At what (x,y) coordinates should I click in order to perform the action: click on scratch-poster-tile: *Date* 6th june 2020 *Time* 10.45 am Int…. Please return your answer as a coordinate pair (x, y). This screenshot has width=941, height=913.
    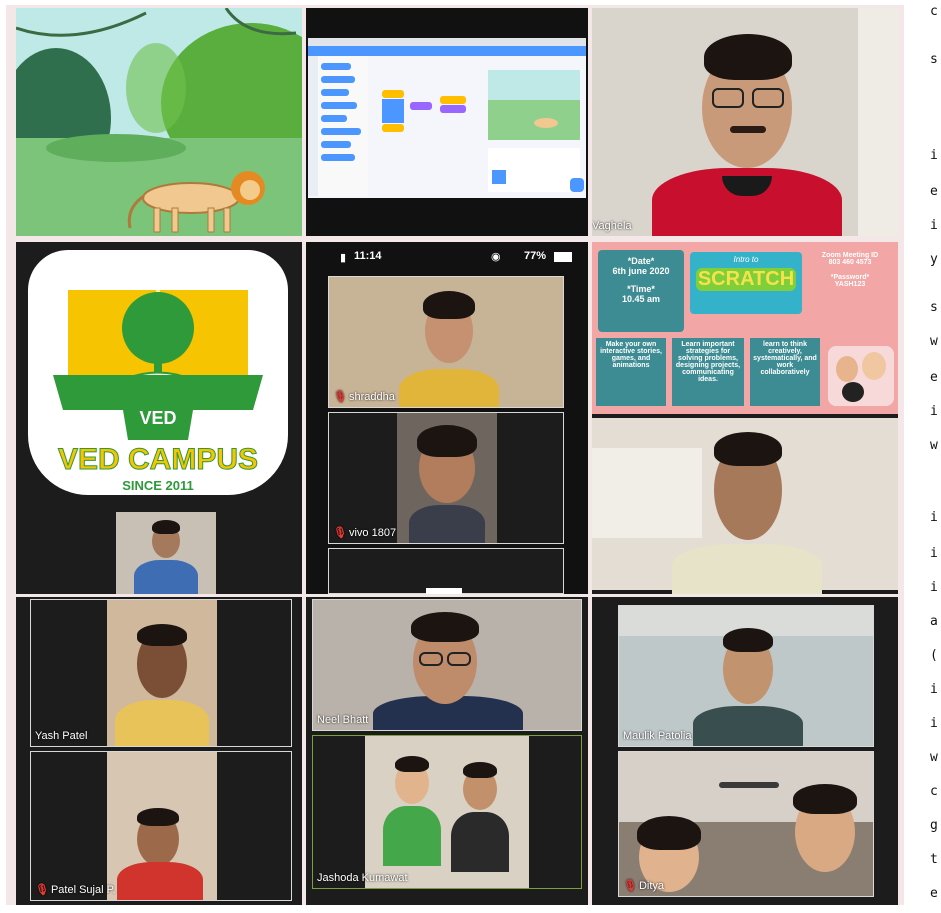
    Looking at the image, I should click on (745, 418).